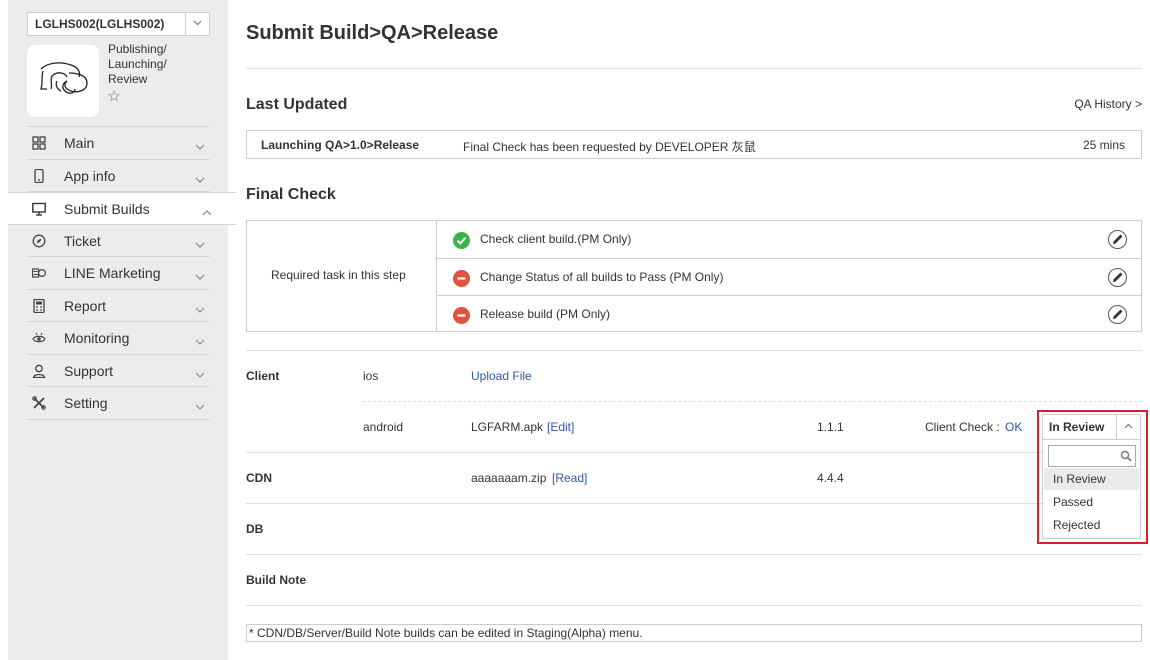 The height and width of the screenshot is (660, 1150). Describe the element at coordinates (118, 176) in the screenshot. I see `sidebar-item-app-info: App info` at that location.